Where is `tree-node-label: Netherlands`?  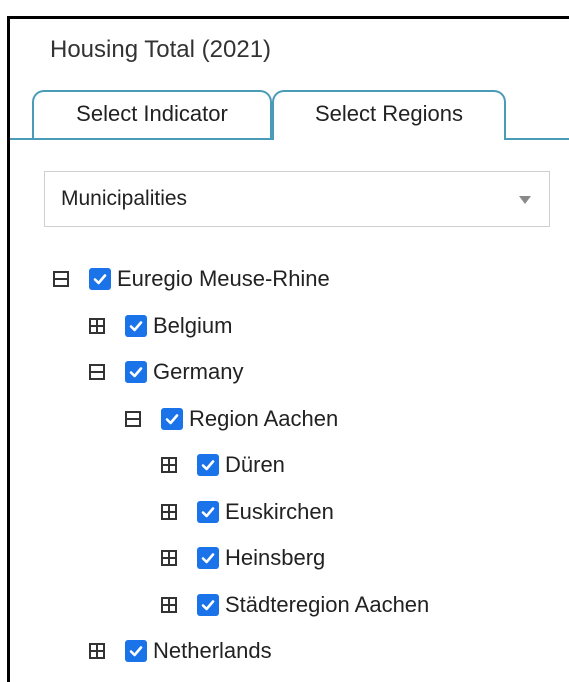
tree-node-label: Netherlands is located at coordinates (212, 651).